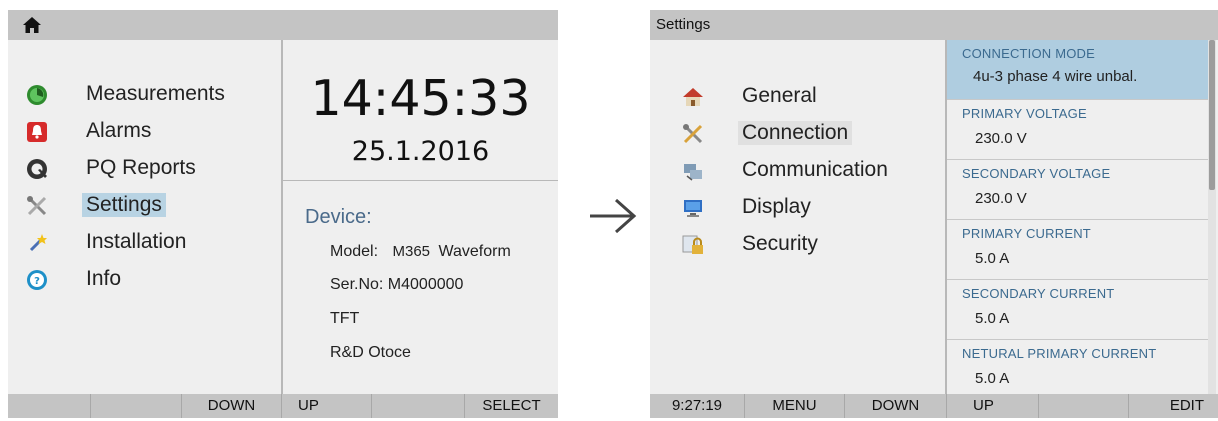 The height and width of the screenshot is (421, 1218). I want to click on info-icon: ?, so click(37, 280).